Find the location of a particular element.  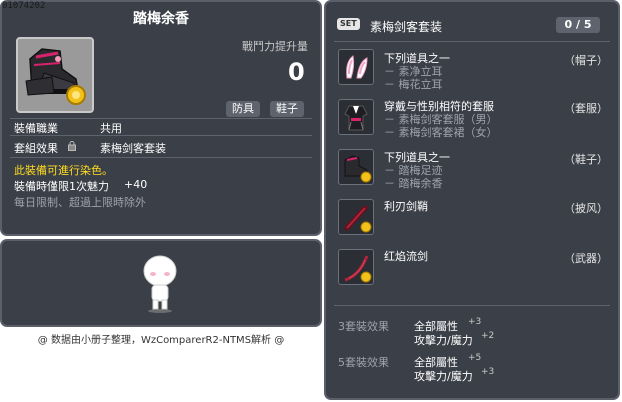

set-item-line: － 素梅剑客套裙（女） is located at coordinates (441, 132).